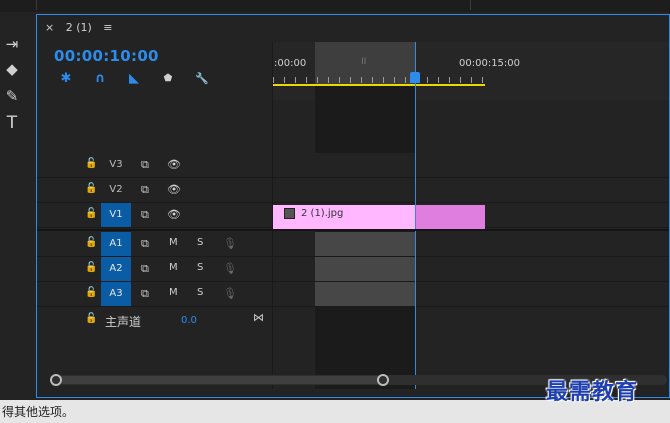 The image size is (670, 423). I want to click on track-label-target: A3, so click(116, 294).